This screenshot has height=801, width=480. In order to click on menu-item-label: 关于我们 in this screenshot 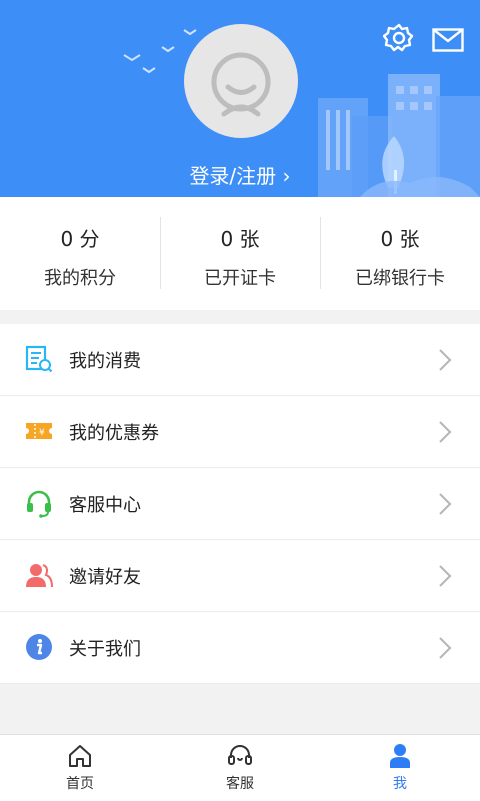, I will do `click(105, 649)`.